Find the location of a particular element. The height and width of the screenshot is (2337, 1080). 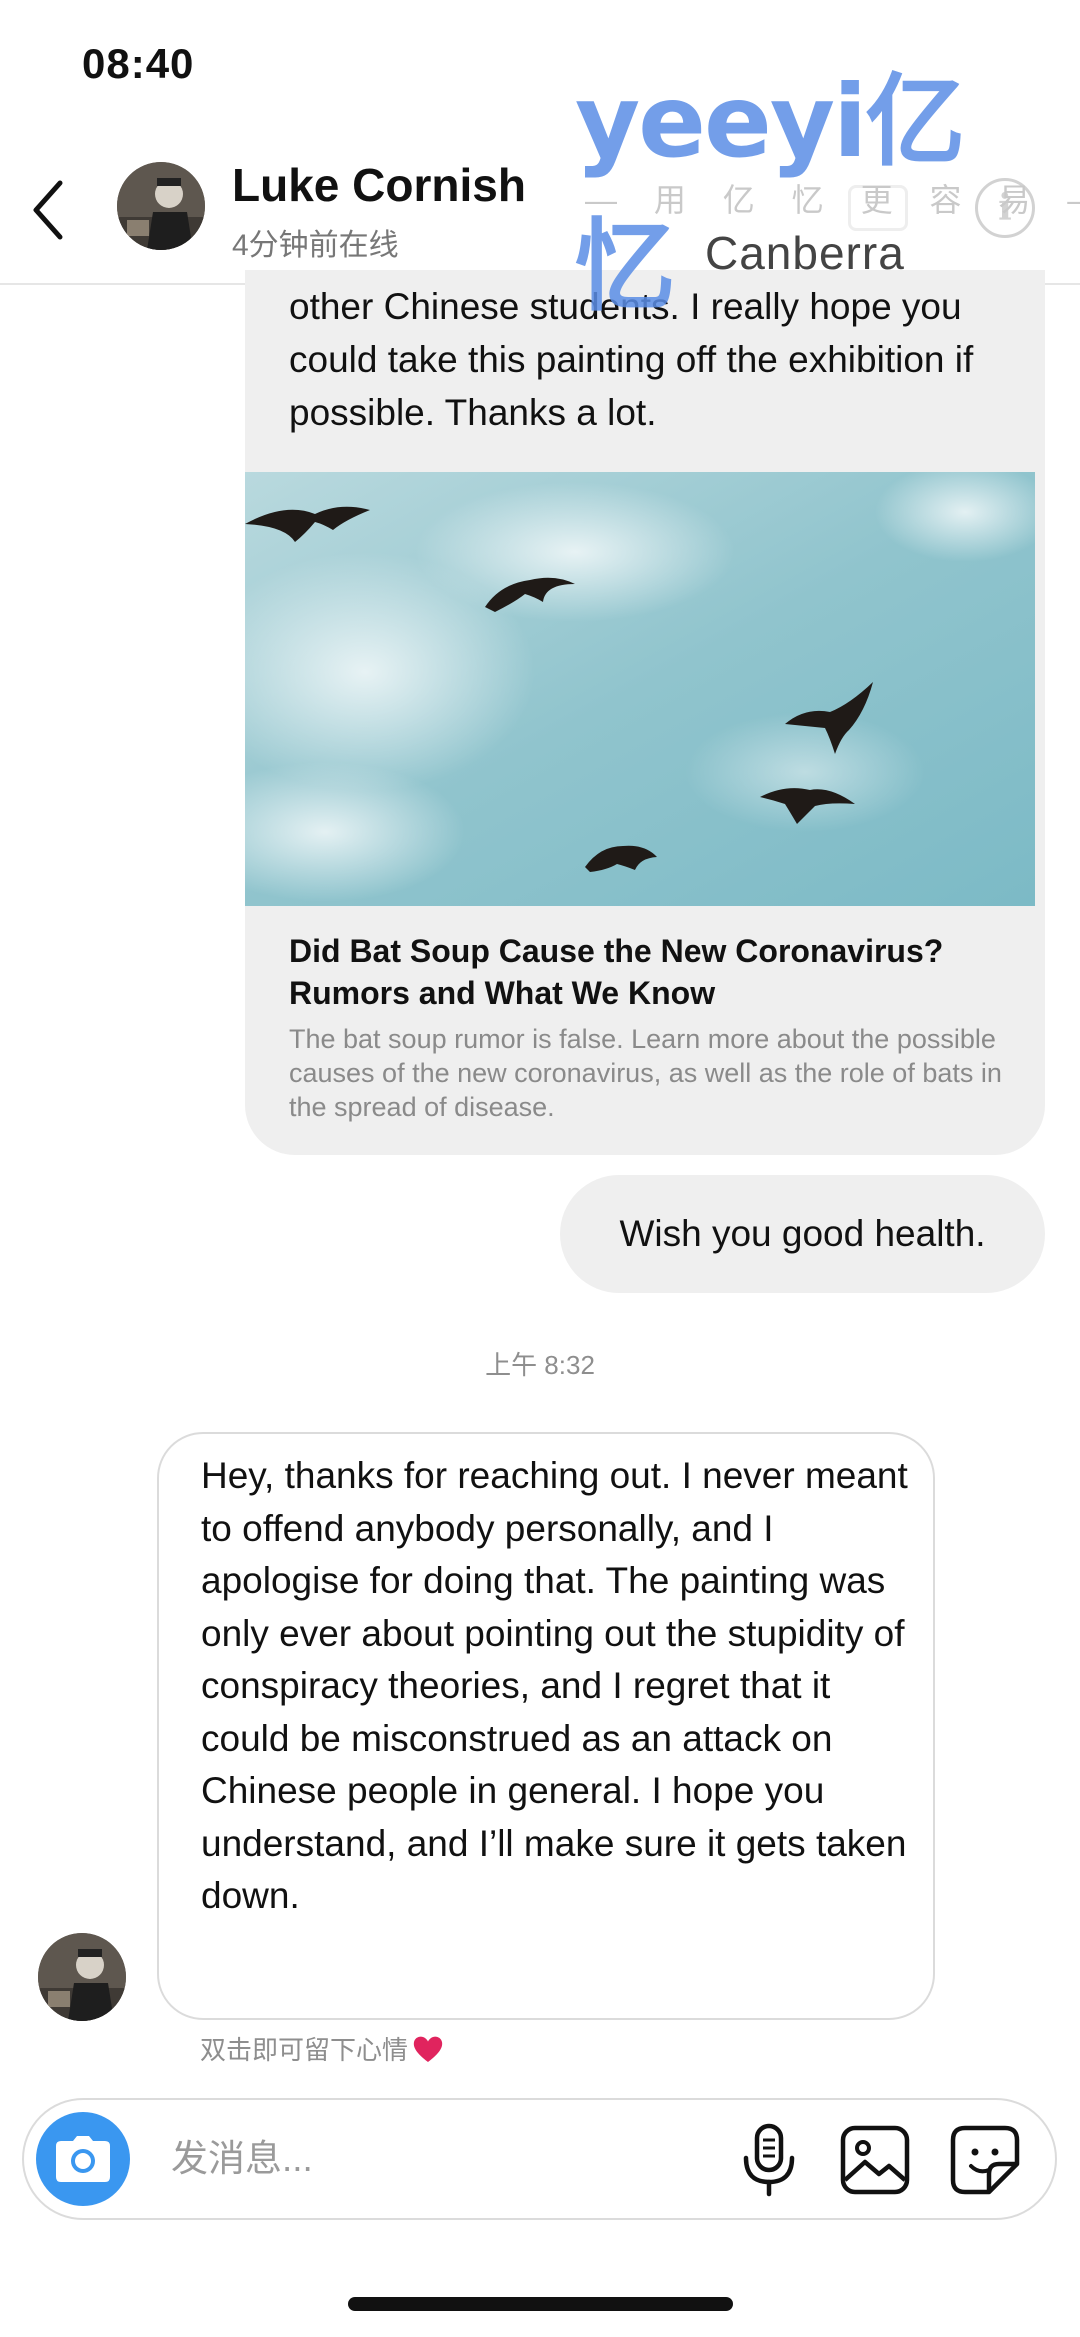

back-arrow-icon is located at coordinates (48, 210).